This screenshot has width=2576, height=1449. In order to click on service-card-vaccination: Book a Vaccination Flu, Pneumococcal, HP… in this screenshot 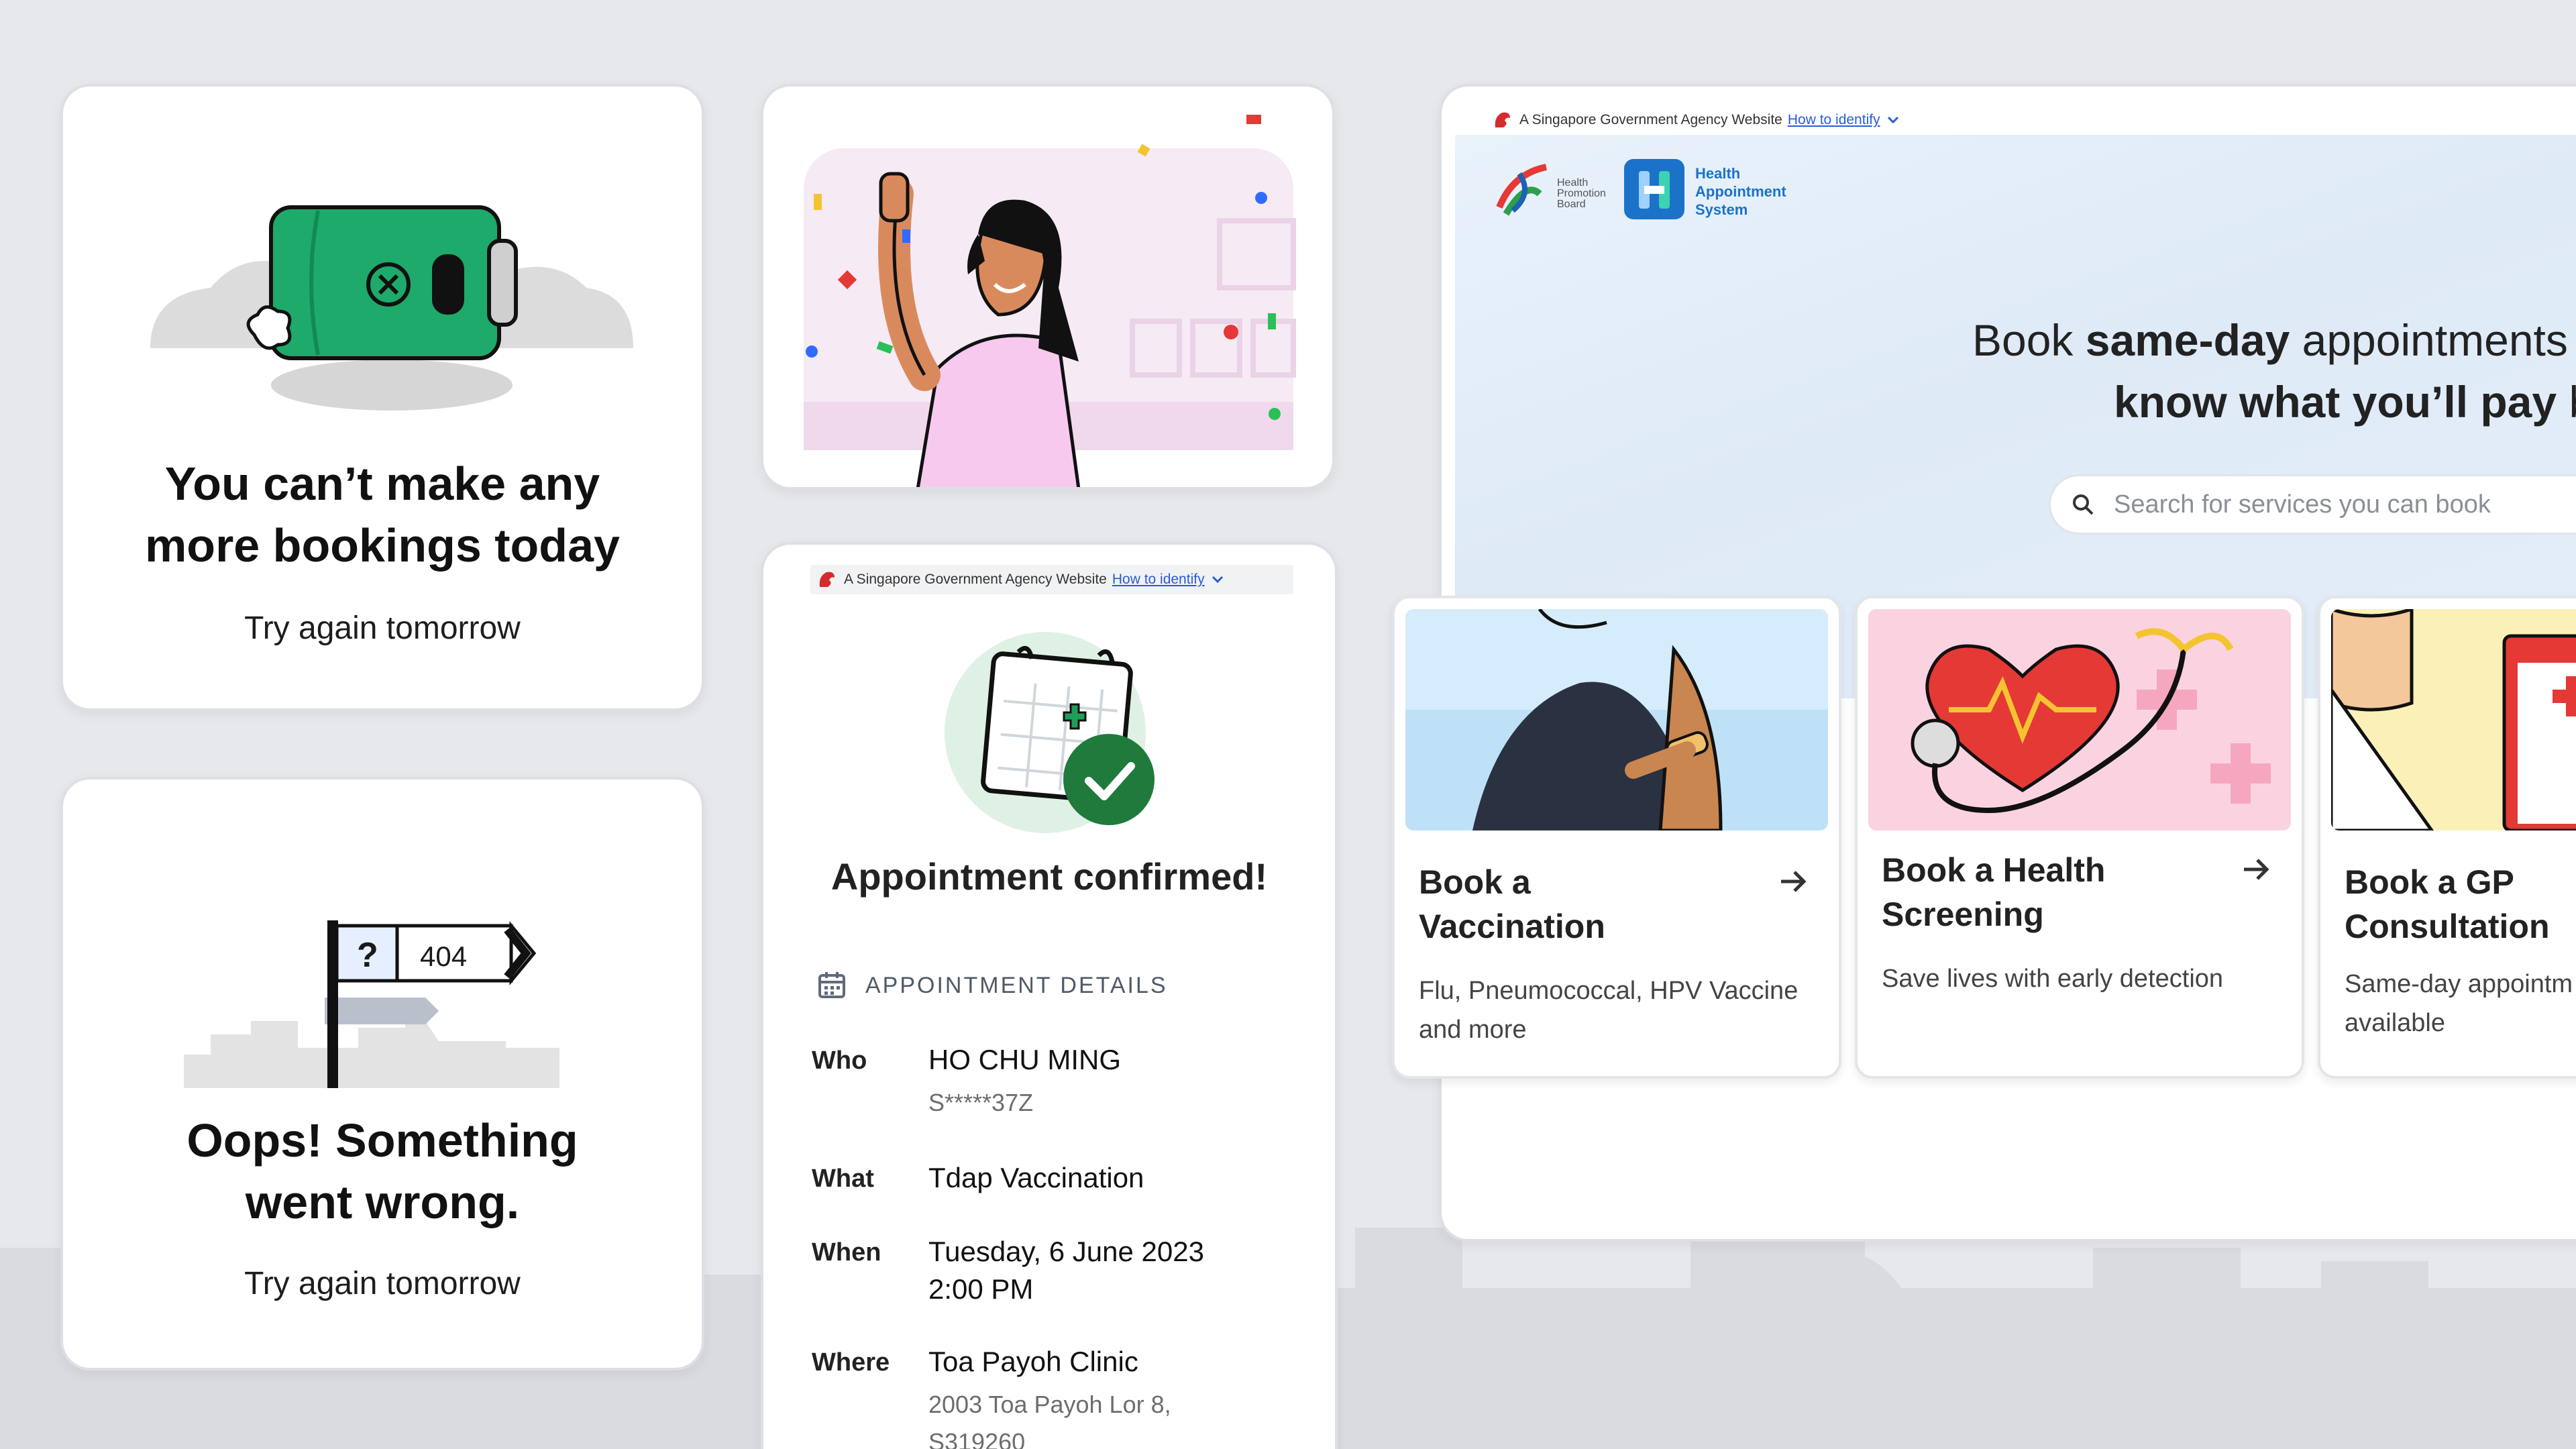, I will do `click(1616, 837)`.